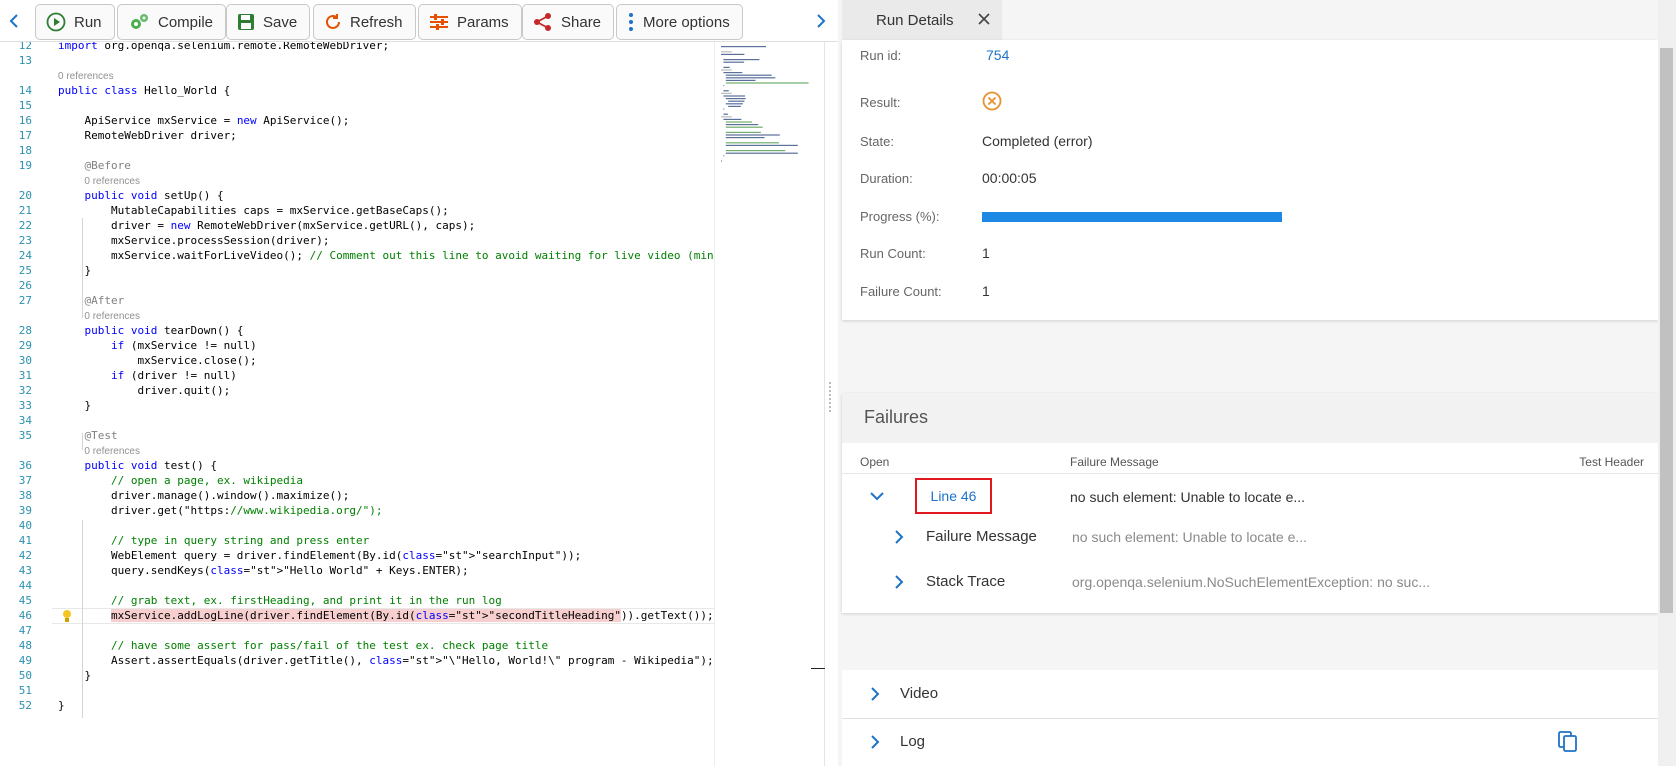 This screenshot has height=766, width=1676. I want to click on failures-title: Failures, so click(896, 417).